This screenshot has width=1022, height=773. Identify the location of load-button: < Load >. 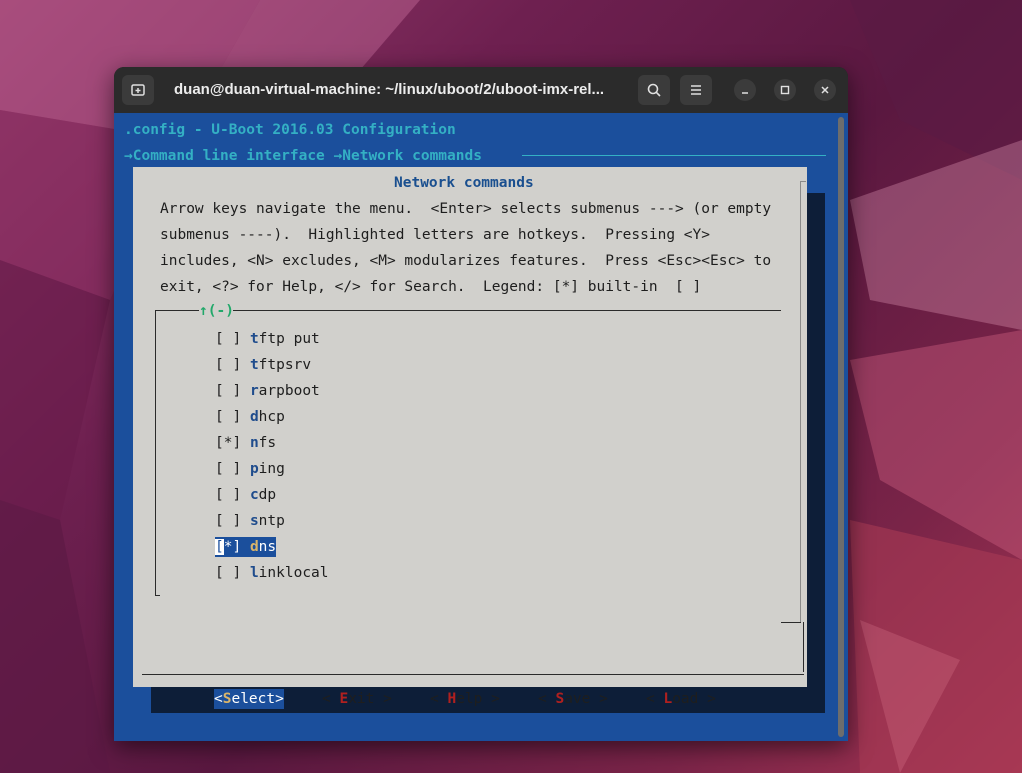
(681, 699).